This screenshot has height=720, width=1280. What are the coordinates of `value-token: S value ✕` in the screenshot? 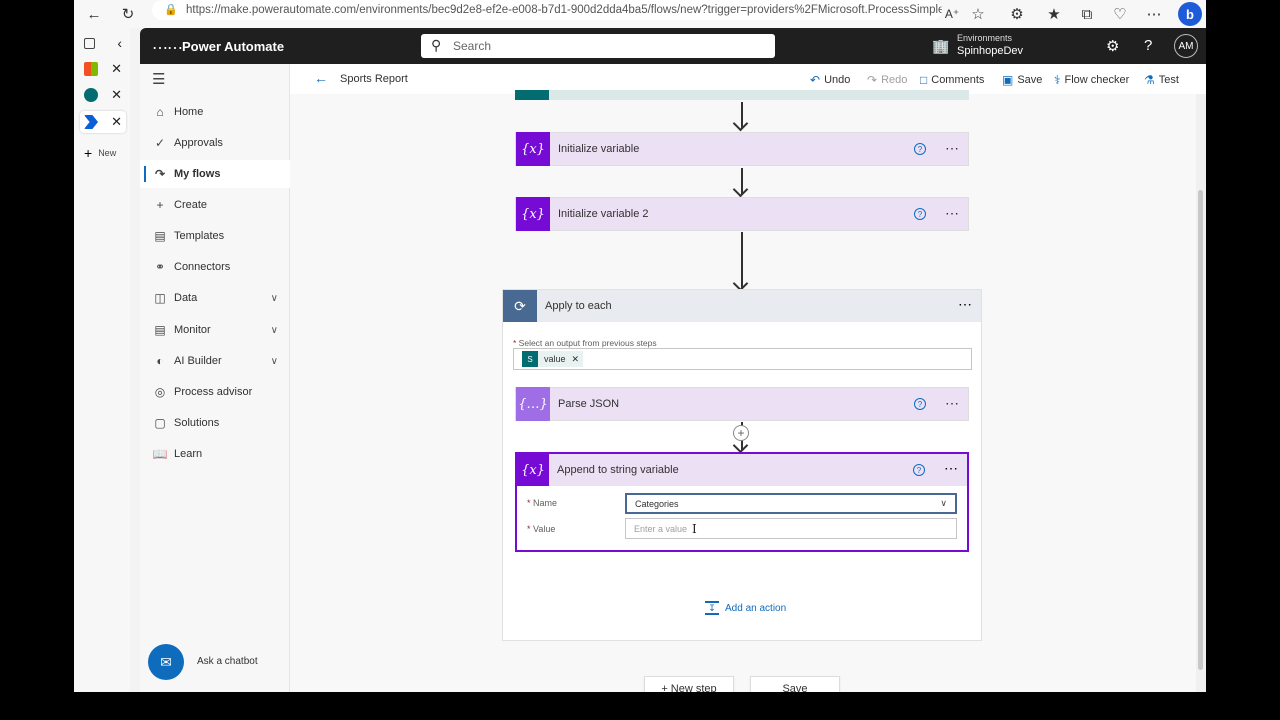 It's located at (553, 359).